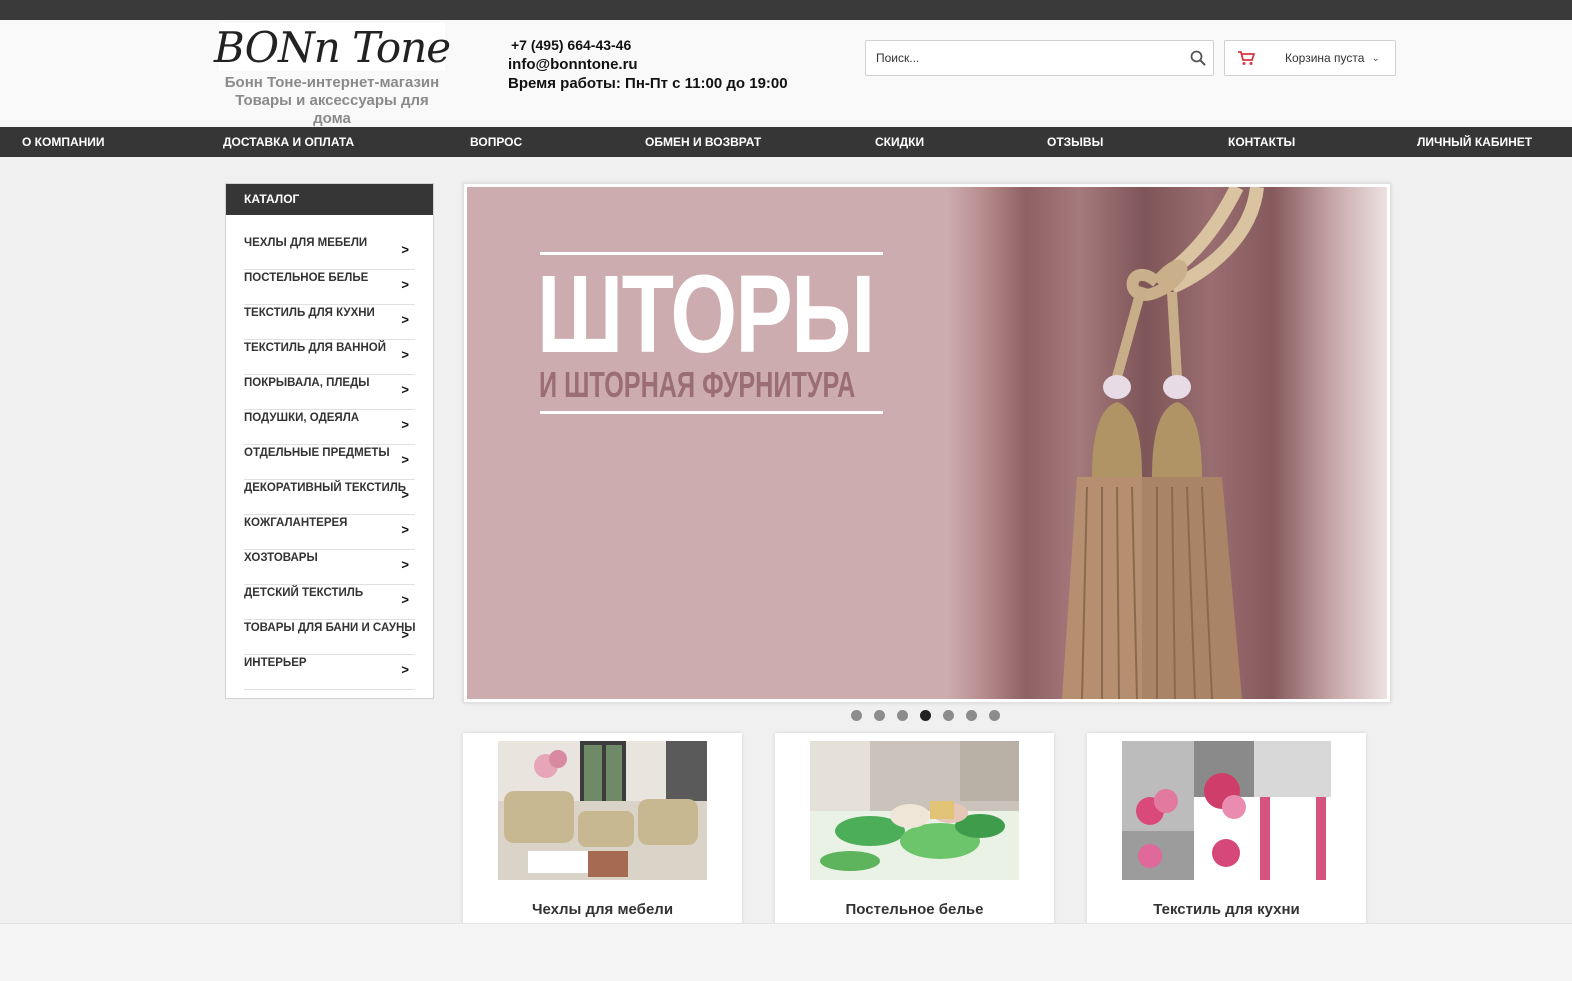  I want to click on catalog-item-label: ТОВАРЫ ДЛЯ БАНИ И САУНЫ, so click(330, 628).